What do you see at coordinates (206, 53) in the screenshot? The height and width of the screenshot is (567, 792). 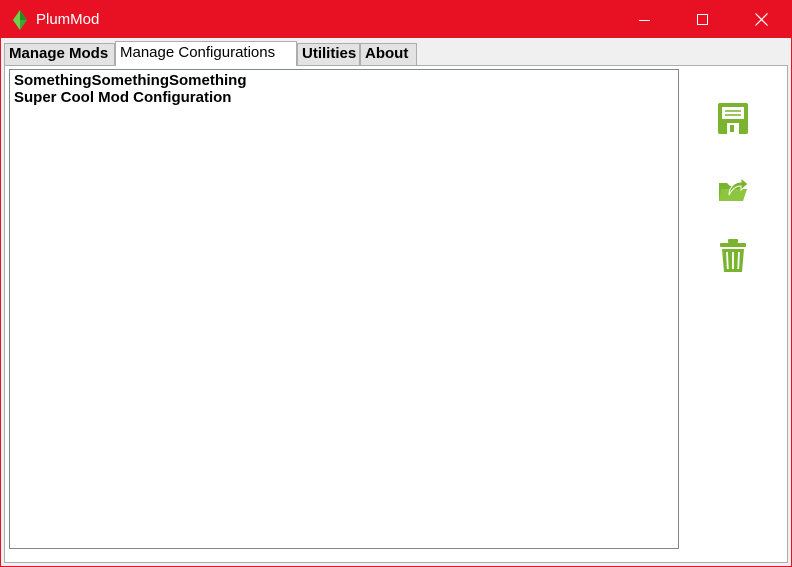 I see `tab-manage-configurations: Manage Configurations` at bounding box center [206, 53].